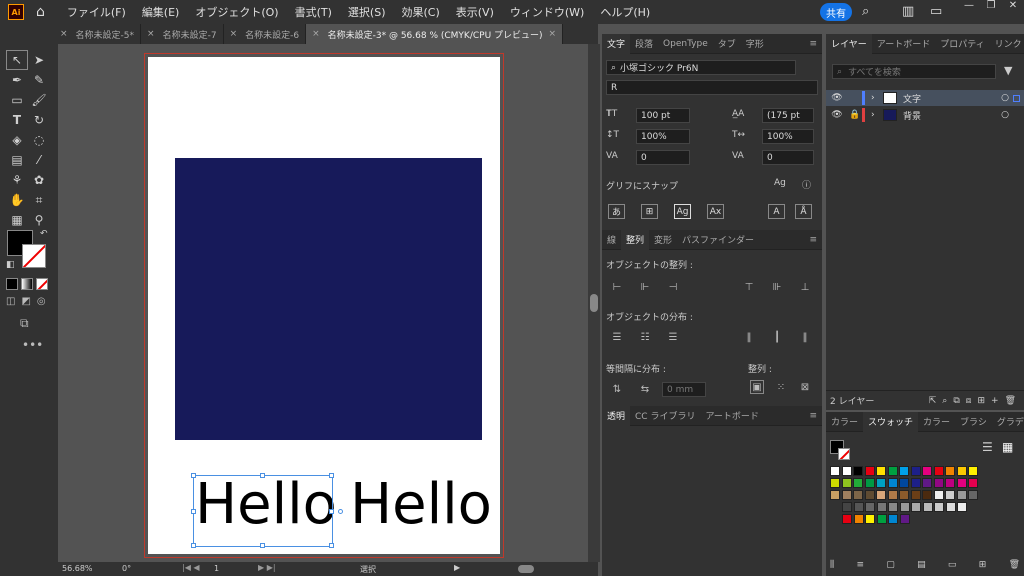 This screenshot has width=1024, height=576. I want to click on list-view-icon: ☰, so click(987, 447).